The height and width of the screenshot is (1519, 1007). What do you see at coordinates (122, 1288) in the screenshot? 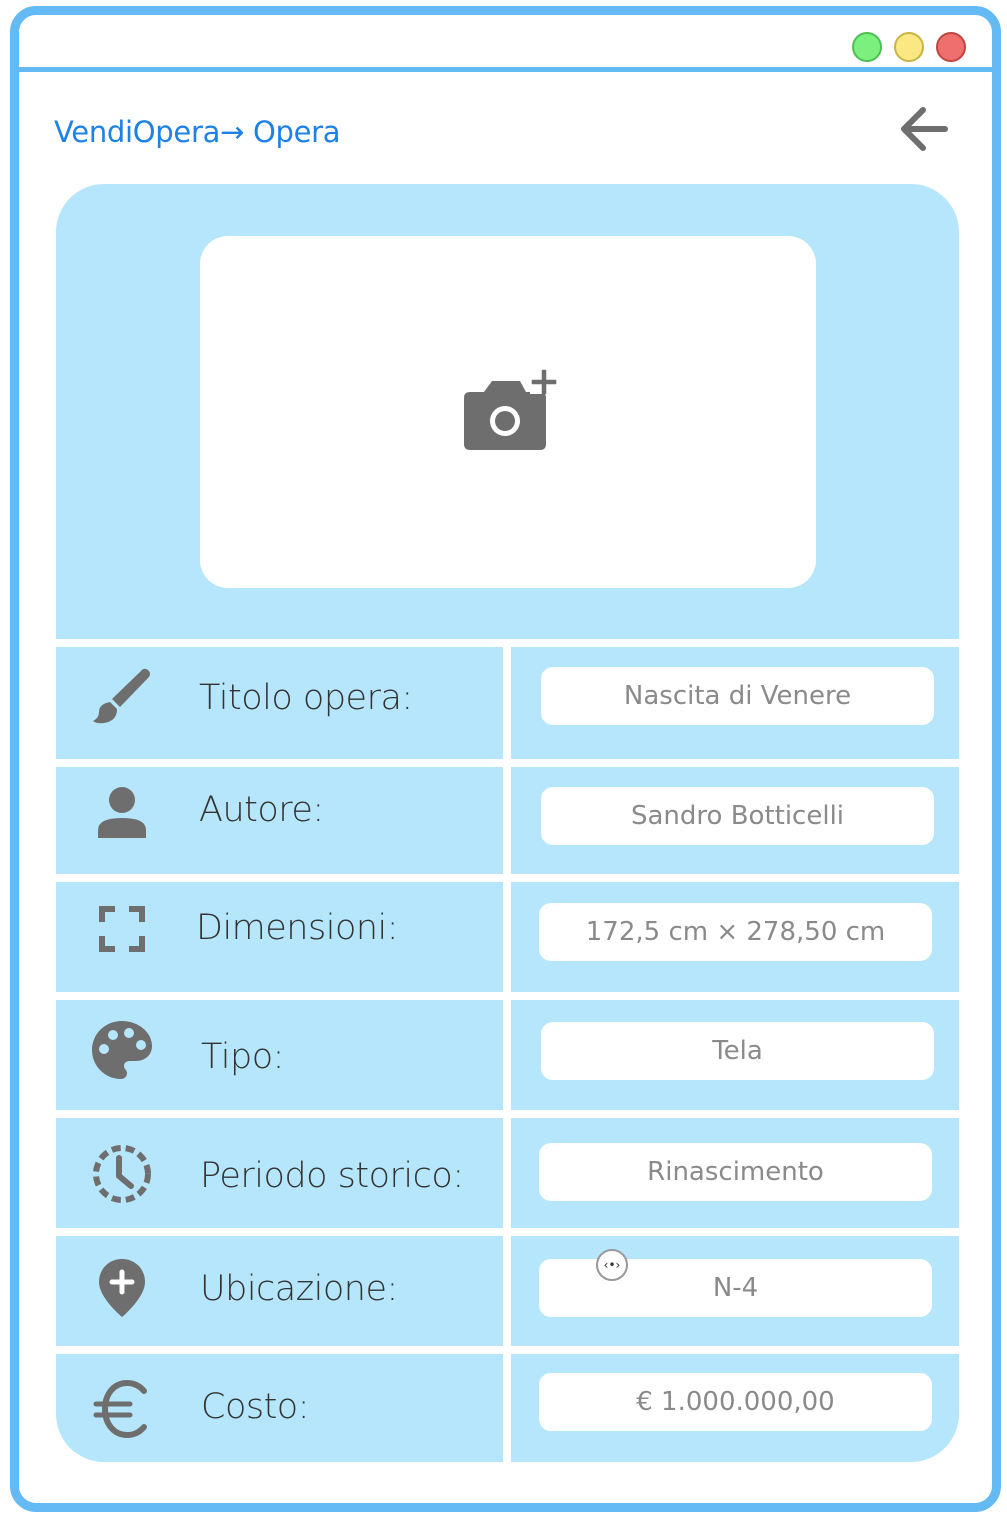
I see `location-add-icon` at bounding box center [122, 1288].